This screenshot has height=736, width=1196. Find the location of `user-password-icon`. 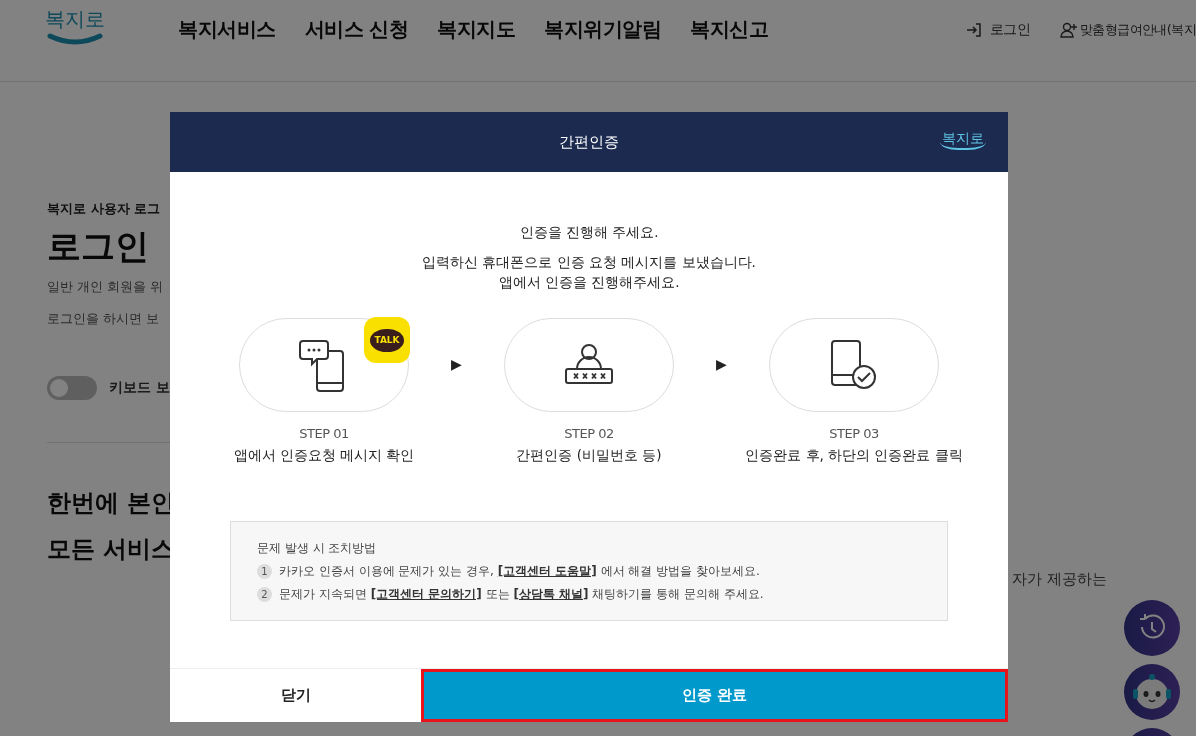

user-password-icon is located at coordinates (589, 365).